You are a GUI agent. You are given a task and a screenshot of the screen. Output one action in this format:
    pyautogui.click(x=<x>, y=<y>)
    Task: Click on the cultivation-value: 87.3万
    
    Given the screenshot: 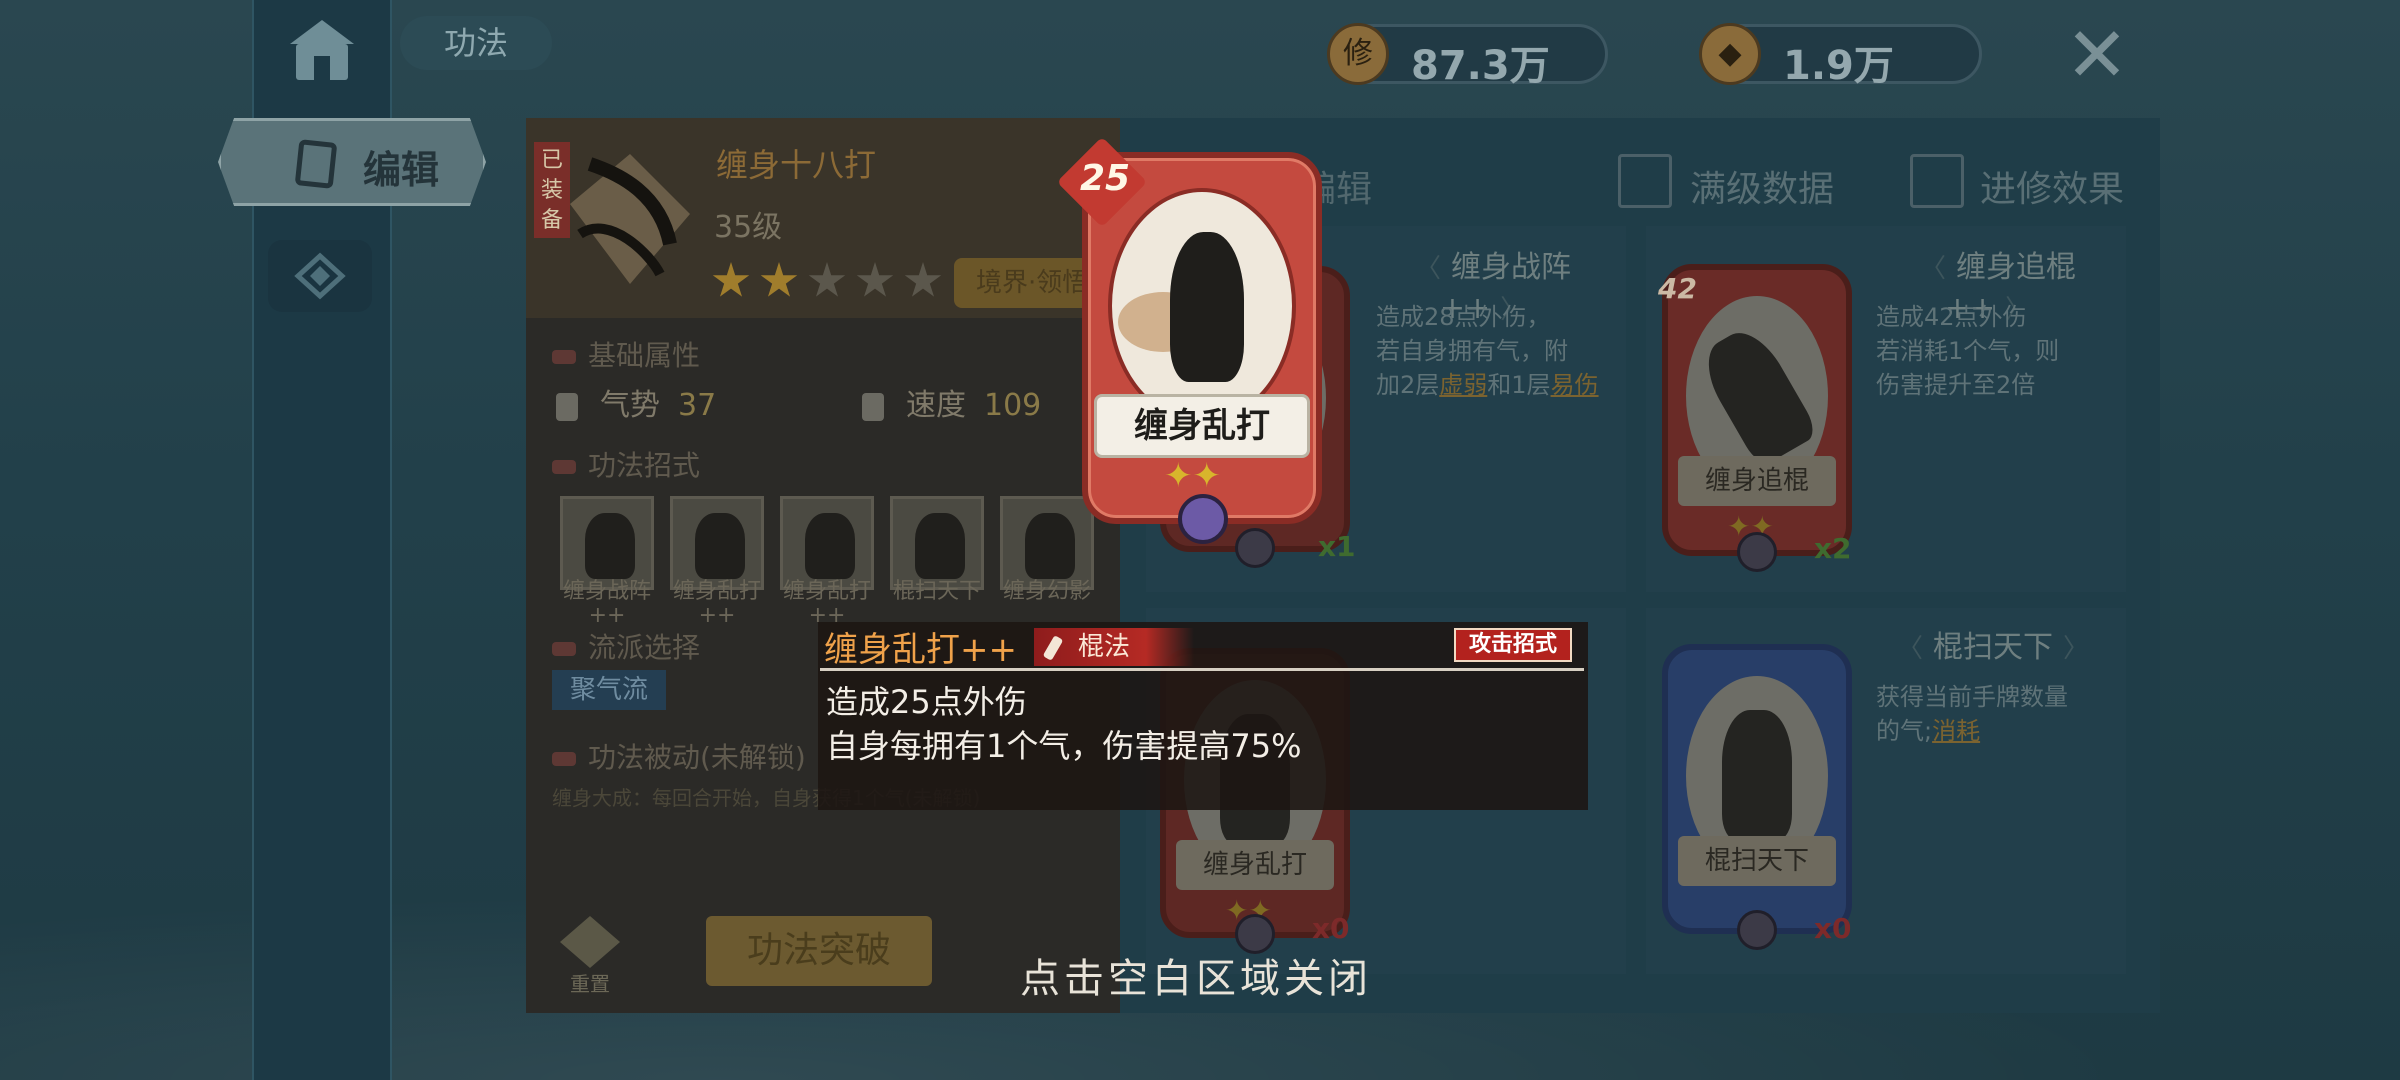 What is the action you would take?
    pyautogui.click(x=1480, y=66)
    